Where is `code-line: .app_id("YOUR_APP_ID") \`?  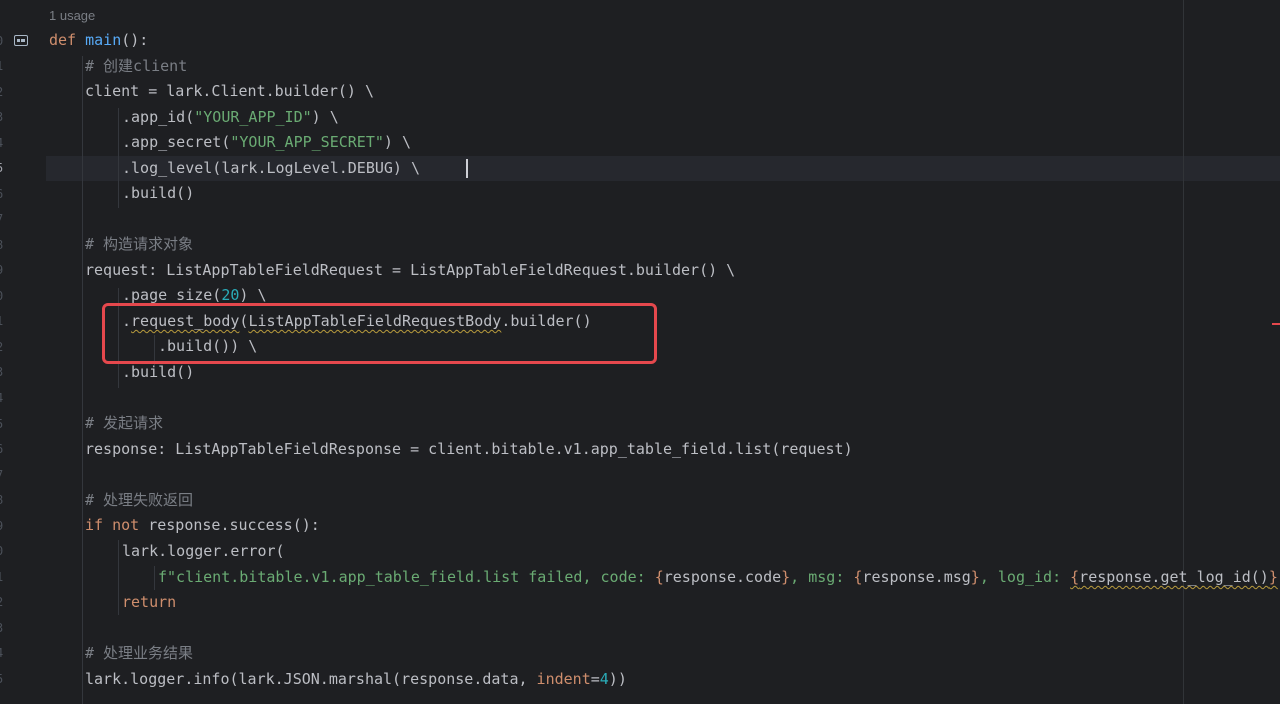
code-line: .app_id("YOUR_APP_ID") \ is located at coordinates (230, 117).